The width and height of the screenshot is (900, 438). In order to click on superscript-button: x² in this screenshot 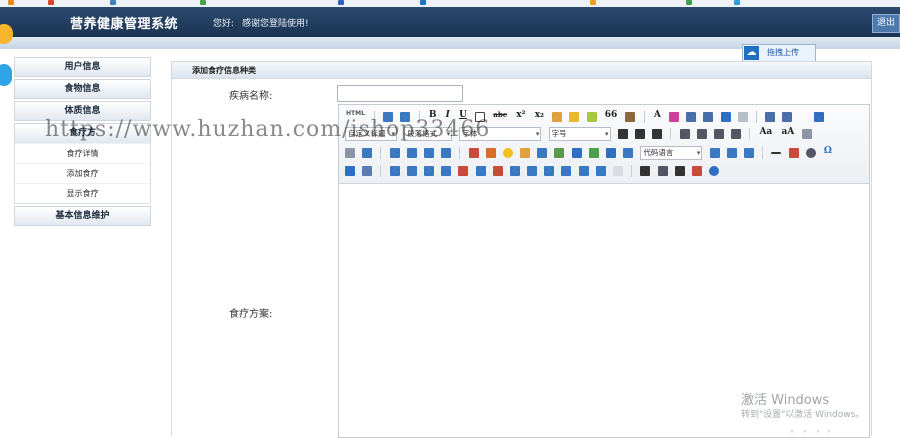, I will do `click(520, 115)`.